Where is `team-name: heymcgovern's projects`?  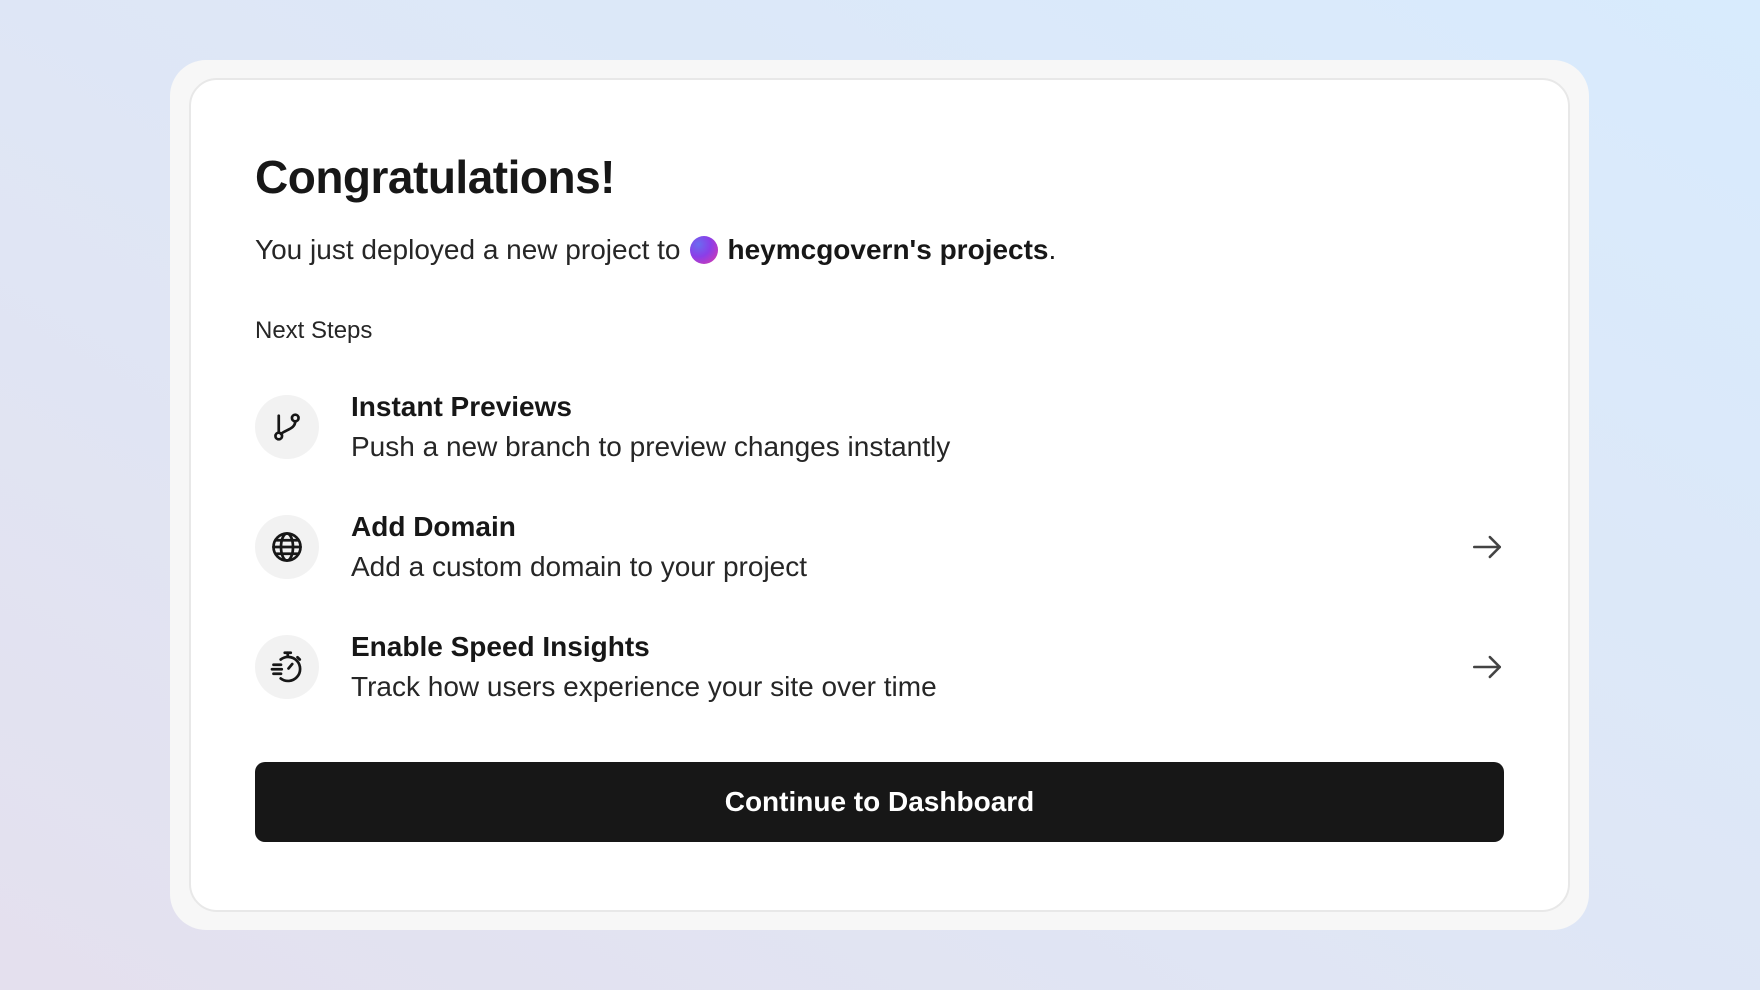
team-name: heymcgovern's projects is located at coordinates (888, 249).